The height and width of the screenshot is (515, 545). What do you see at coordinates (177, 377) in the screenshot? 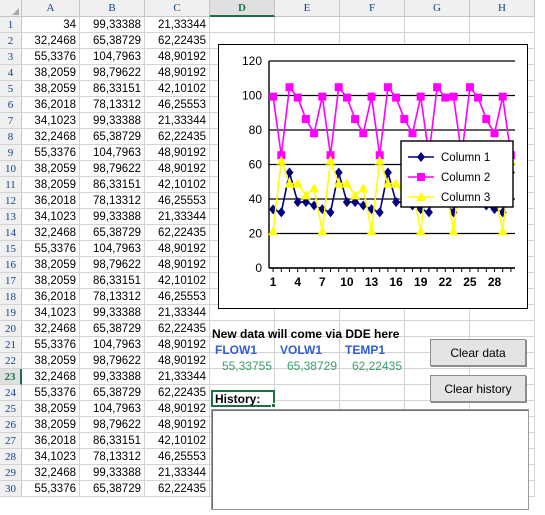
I see `cell-C23: 21,33344` at bounding box center [177, 377].